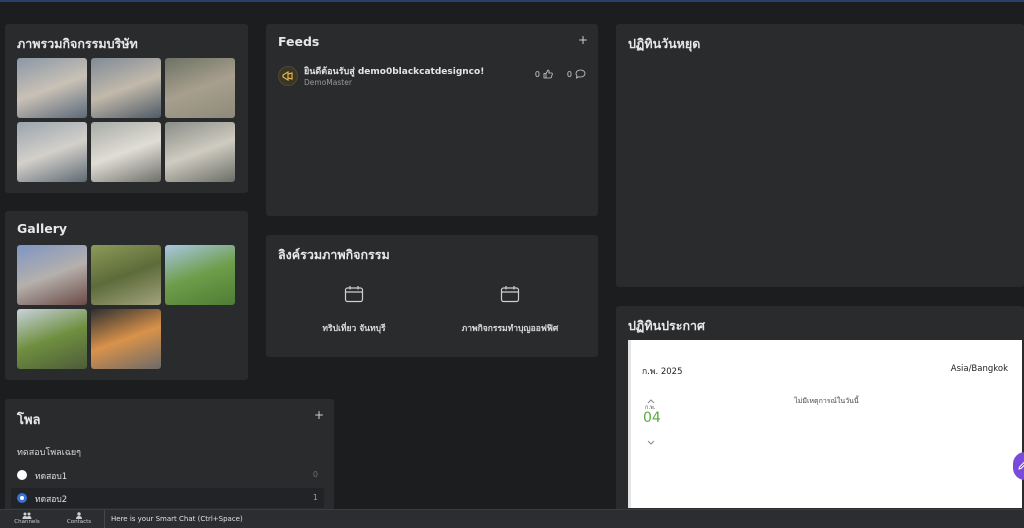 This screenshot has width=1024, height=528. I want to click on radio-button, so click(22, 475).